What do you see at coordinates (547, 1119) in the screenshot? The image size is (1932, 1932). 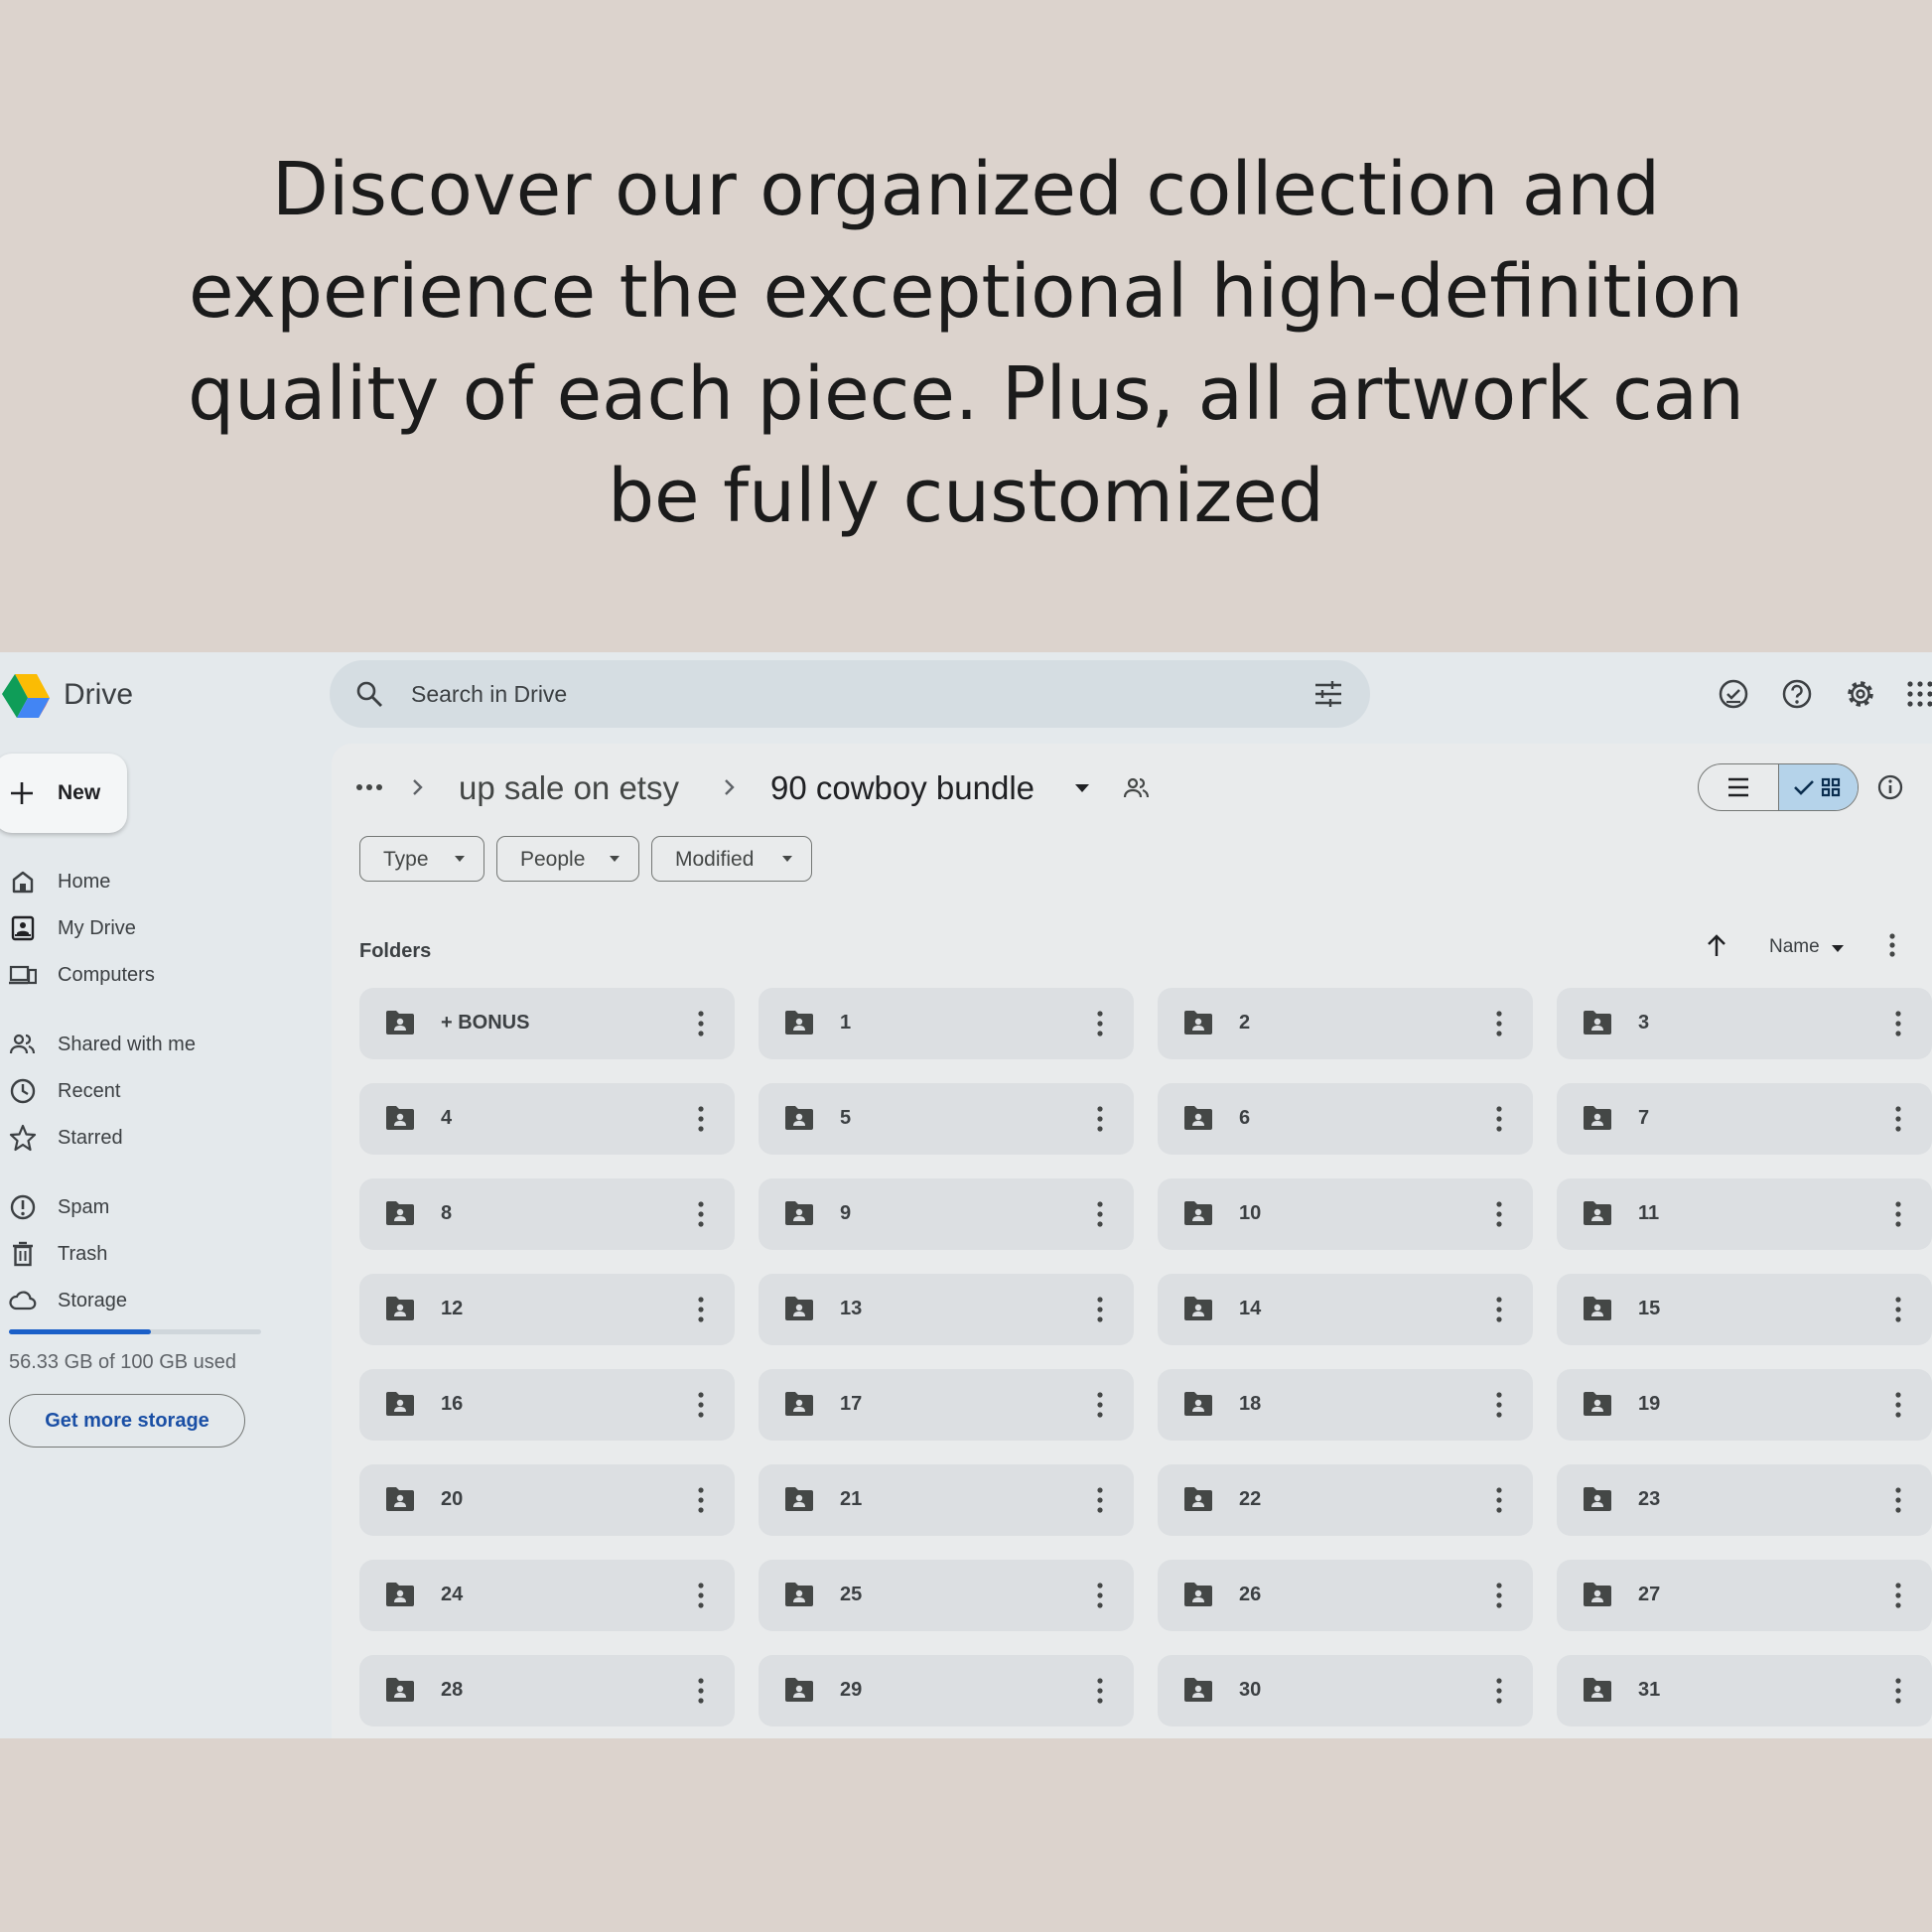 I see `folder-item: 4` at bounding box center [547, 1119].